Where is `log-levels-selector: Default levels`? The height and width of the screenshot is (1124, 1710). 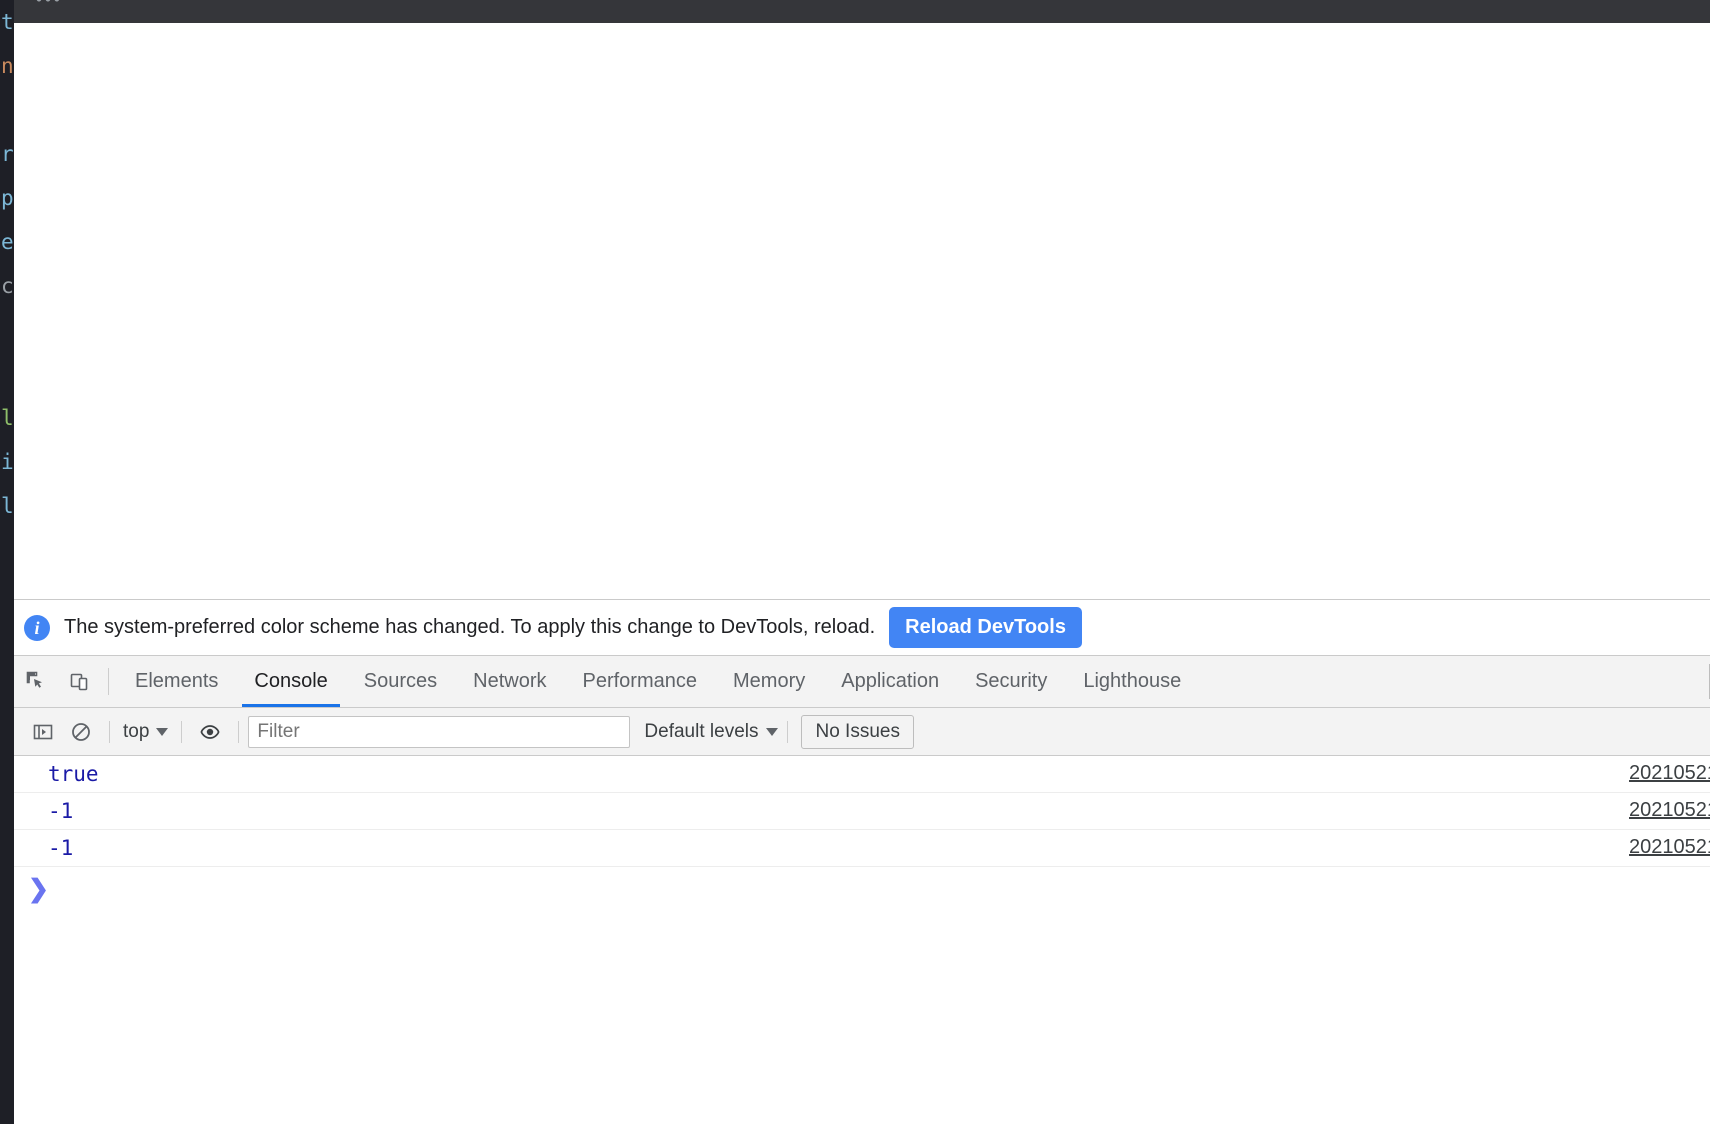
log-levels-selector: Default levels is located at coordinates (711, 731).